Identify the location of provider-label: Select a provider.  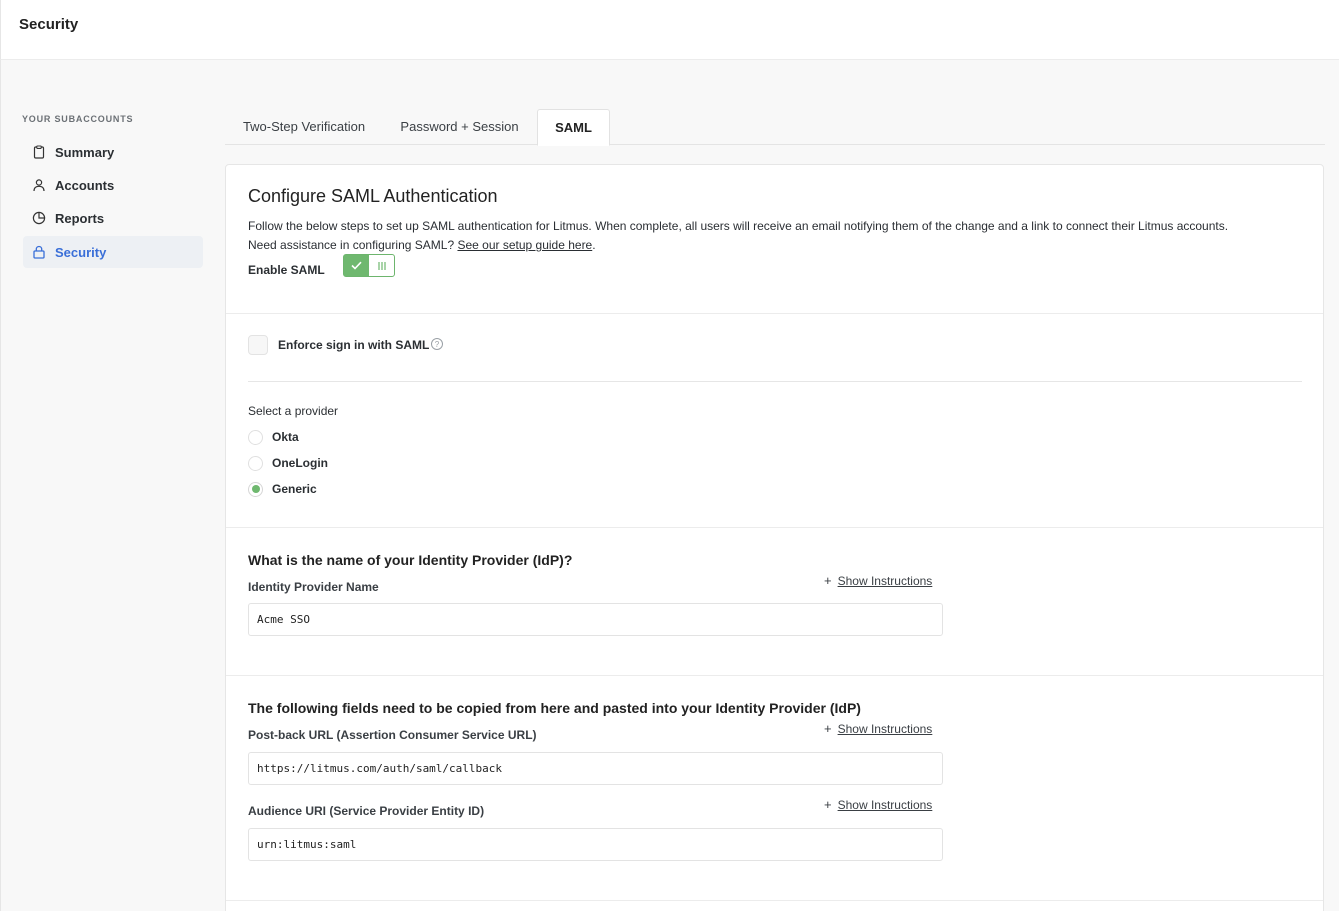
(293, 411).